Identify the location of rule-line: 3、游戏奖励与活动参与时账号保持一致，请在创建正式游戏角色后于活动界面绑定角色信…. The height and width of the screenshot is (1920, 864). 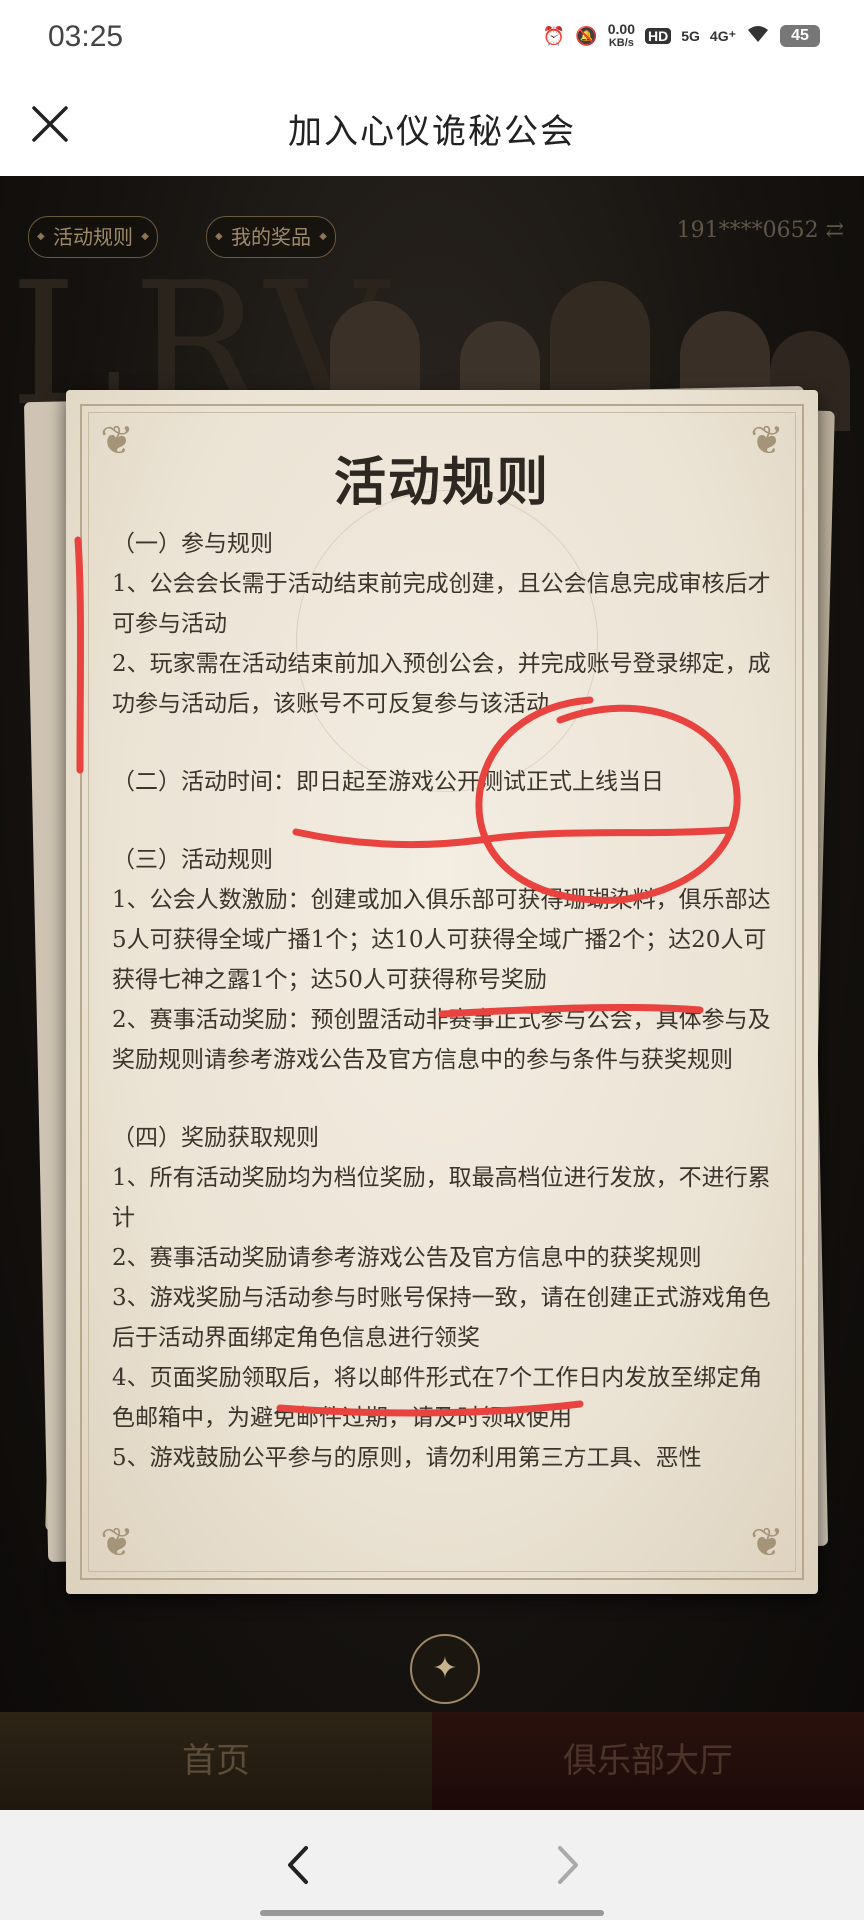
(441, 1318).